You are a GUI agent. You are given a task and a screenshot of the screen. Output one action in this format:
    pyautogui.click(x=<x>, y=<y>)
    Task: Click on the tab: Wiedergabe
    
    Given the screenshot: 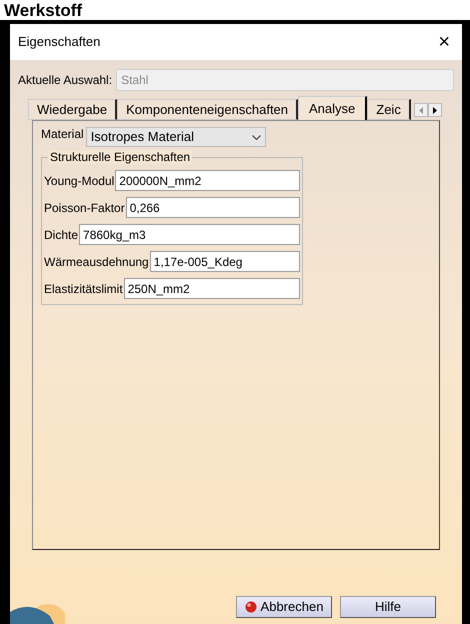 What is the action you would take?
    pyautogui.click(x=73, y=109)
    